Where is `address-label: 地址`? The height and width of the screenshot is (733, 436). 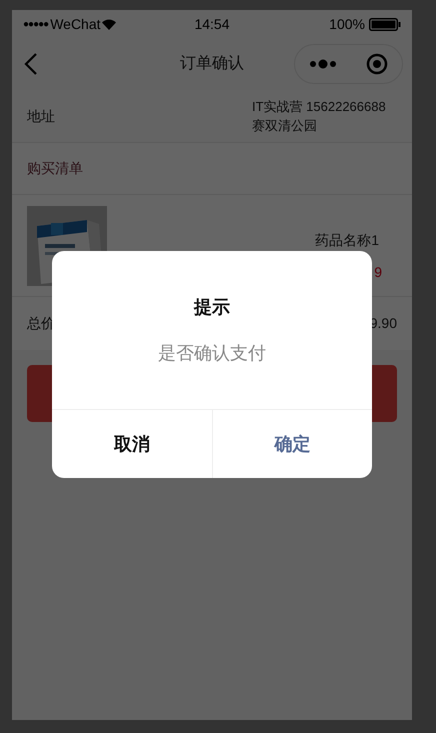
address-label: 地址 is located at coordinates (41, 116).